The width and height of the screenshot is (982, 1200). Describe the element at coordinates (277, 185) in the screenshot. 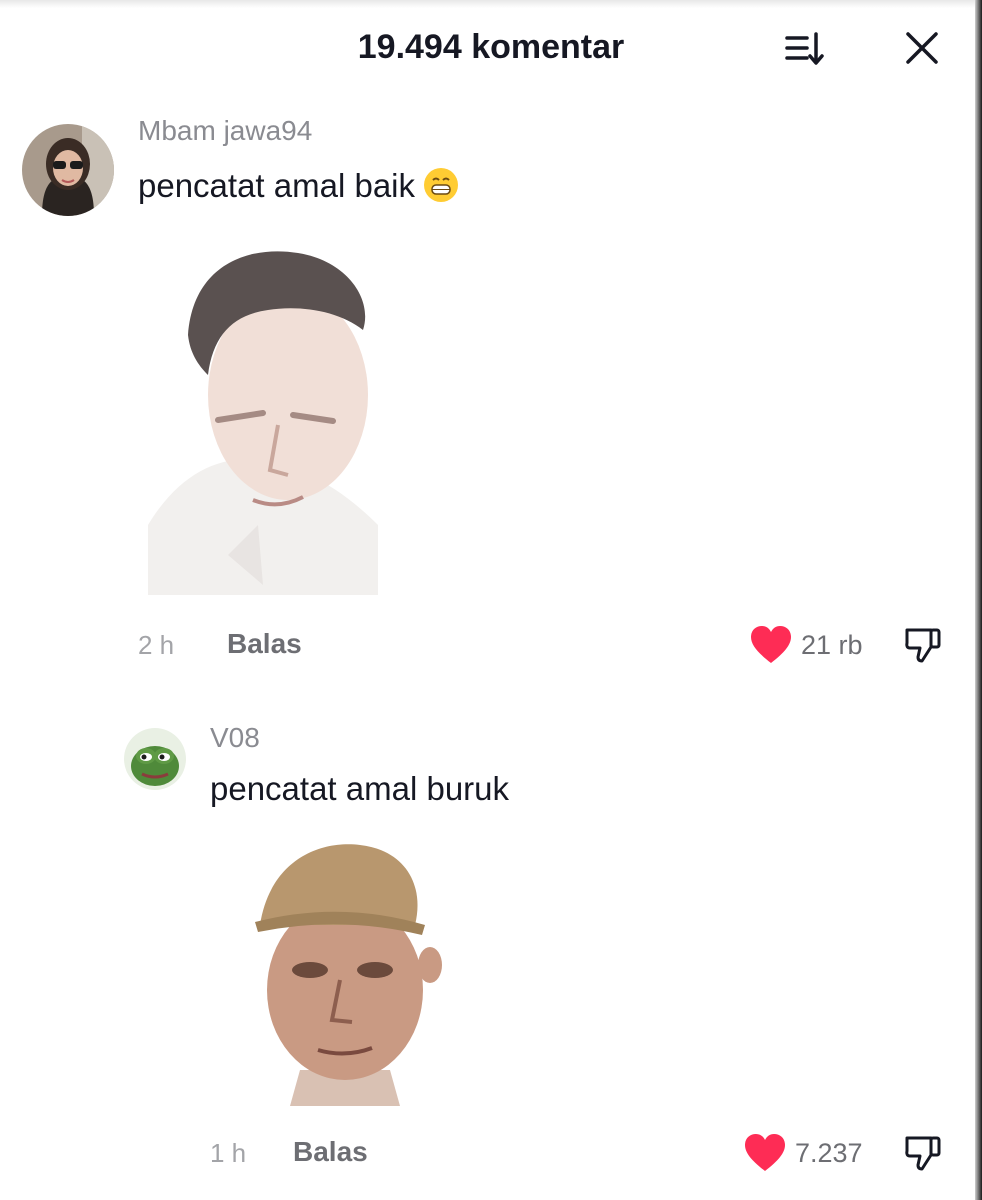

I see `comment-text-content: pencatat amal baik` at that location.